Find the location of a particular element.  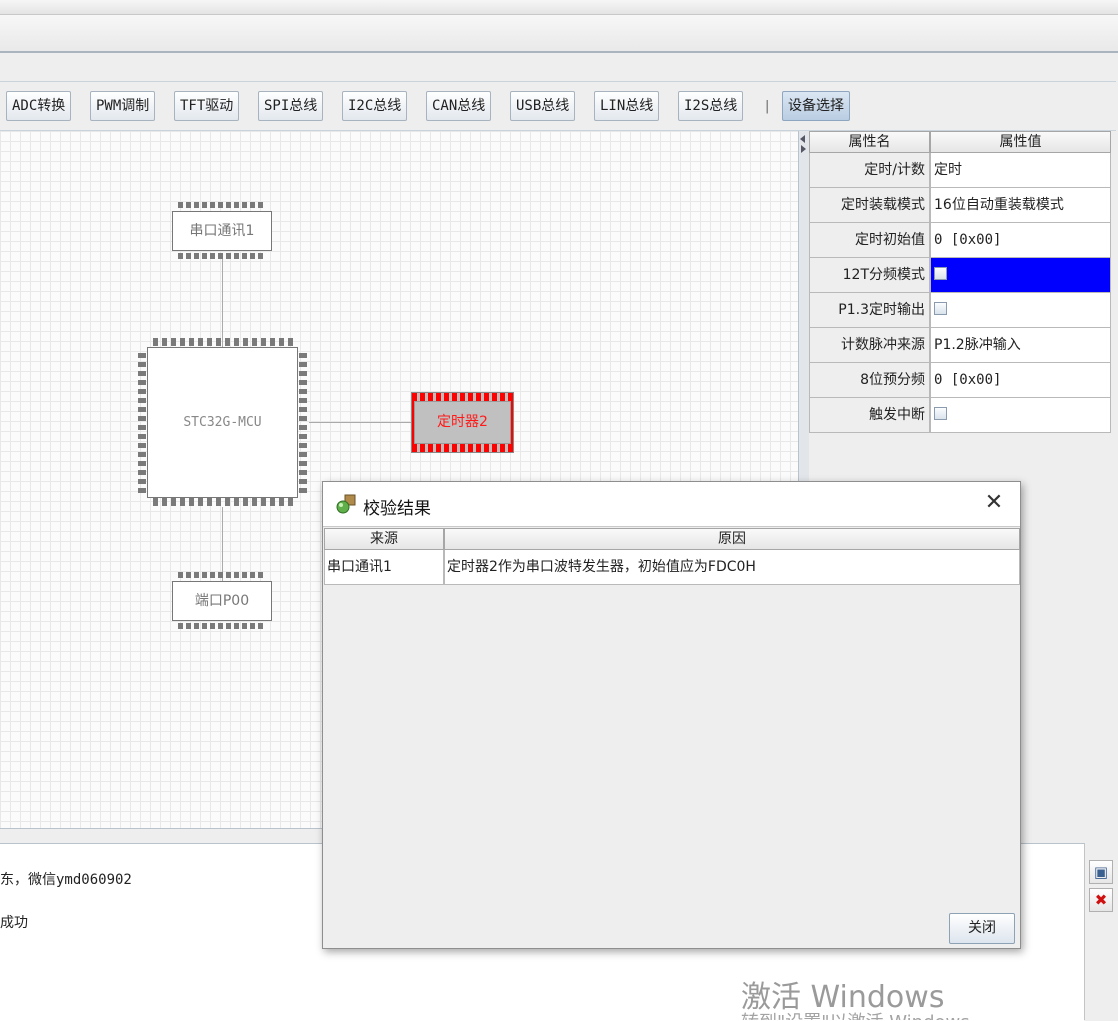

log-tools: ▣ ✖ is located at coordinates (1101, 931).